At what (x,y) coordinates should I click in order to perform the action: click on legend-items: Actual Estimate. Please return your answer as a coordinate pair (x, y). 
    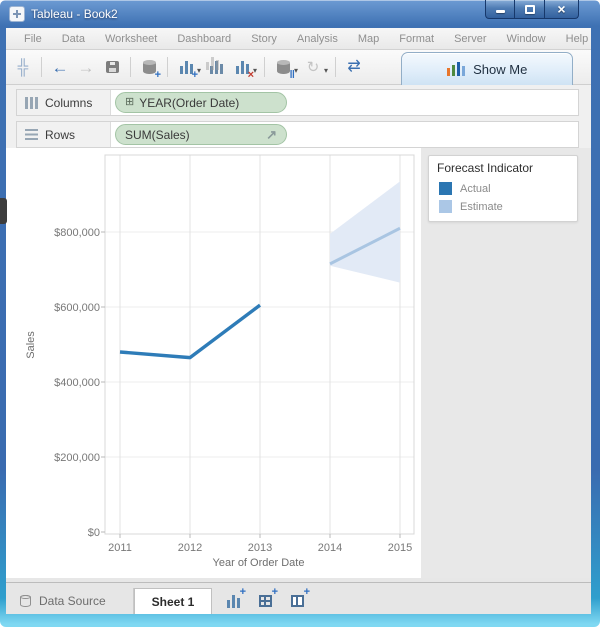
    Looking at the image, I should click on (503, 197).